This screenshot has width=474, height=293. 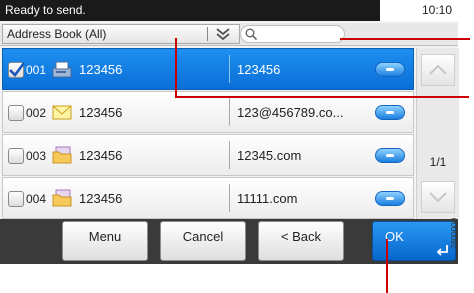 What do you see at coordinates (208, 155) in the screenshot?
I see `list-item: 003 123456 12345.com` at bounding box center [208, 155].